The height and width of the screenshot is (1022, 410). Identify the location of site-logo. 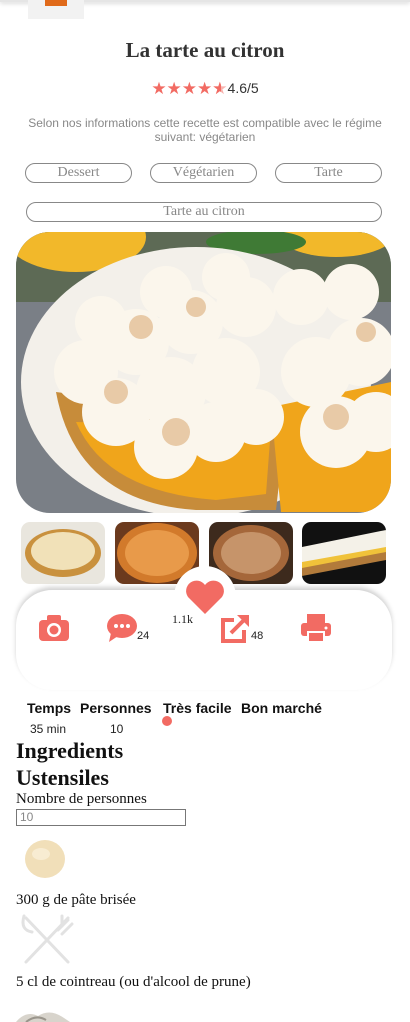
(56, 9).